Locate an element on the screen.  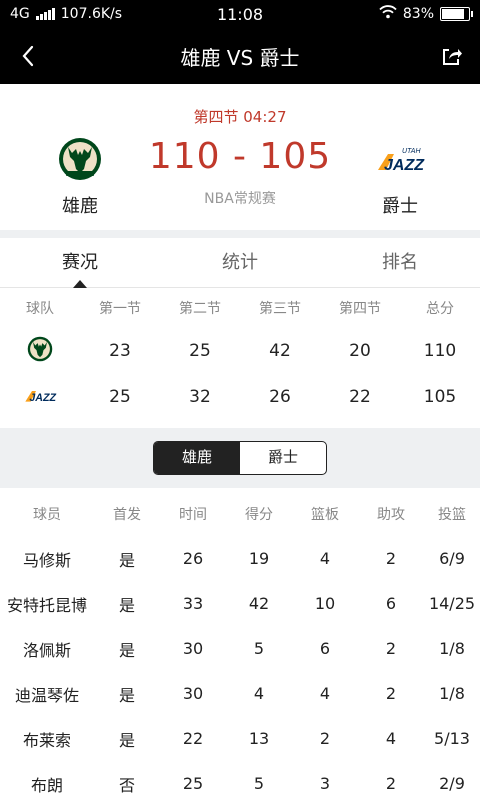
back-button is located at coordinates (28, 56).